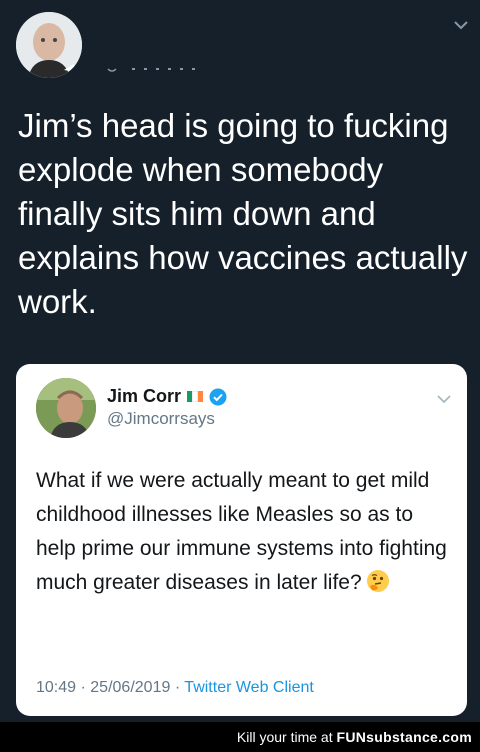  I want to click on ireland-flag-icon, so click(195, 396).